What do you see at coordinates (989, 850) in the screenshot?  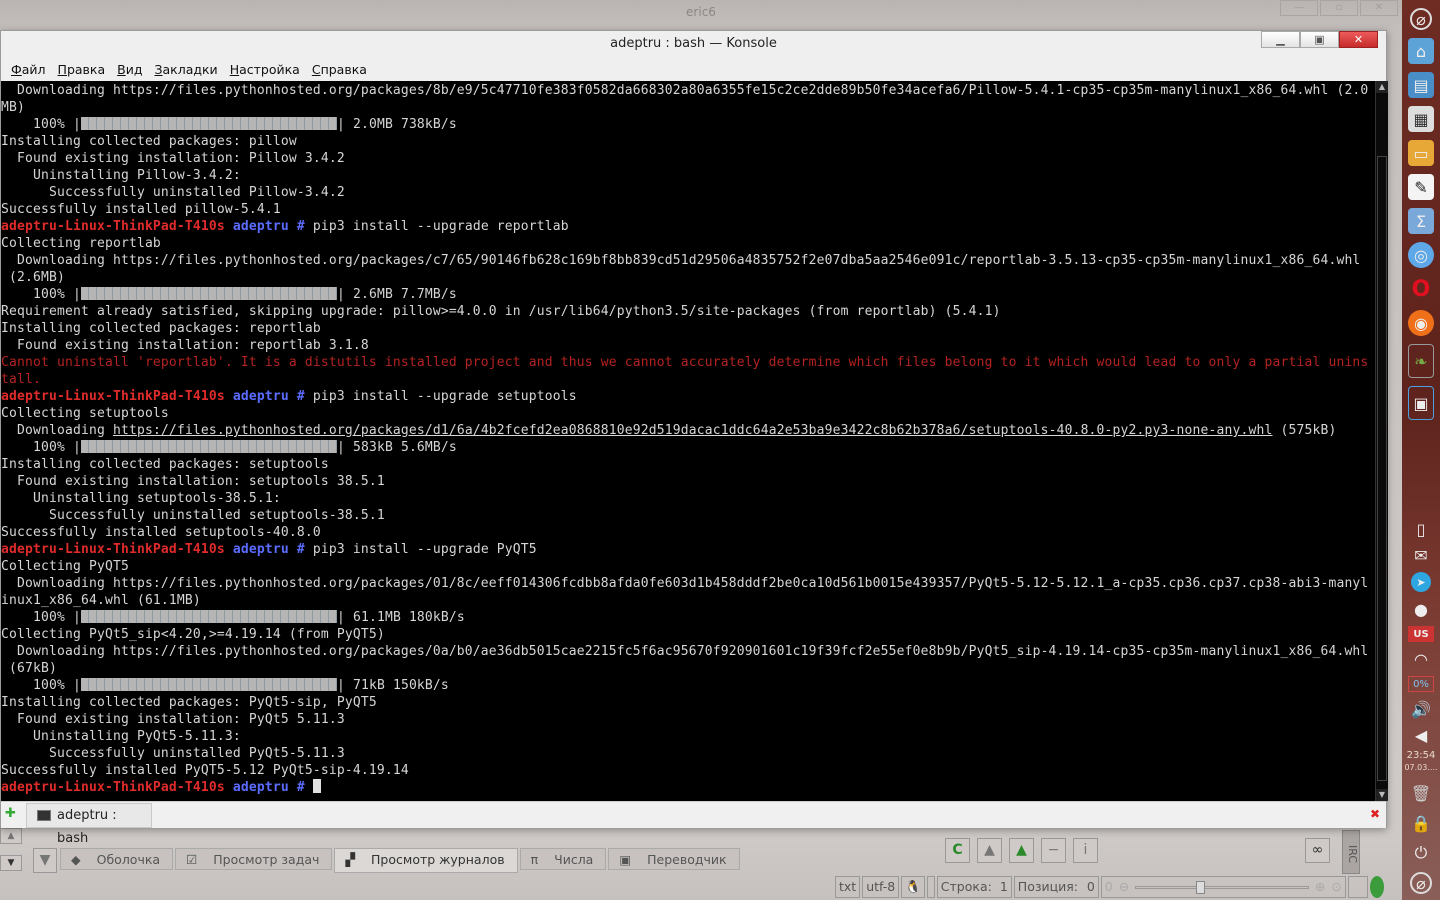 I see `up-icon: ▲` at bounding box center [989, 850].